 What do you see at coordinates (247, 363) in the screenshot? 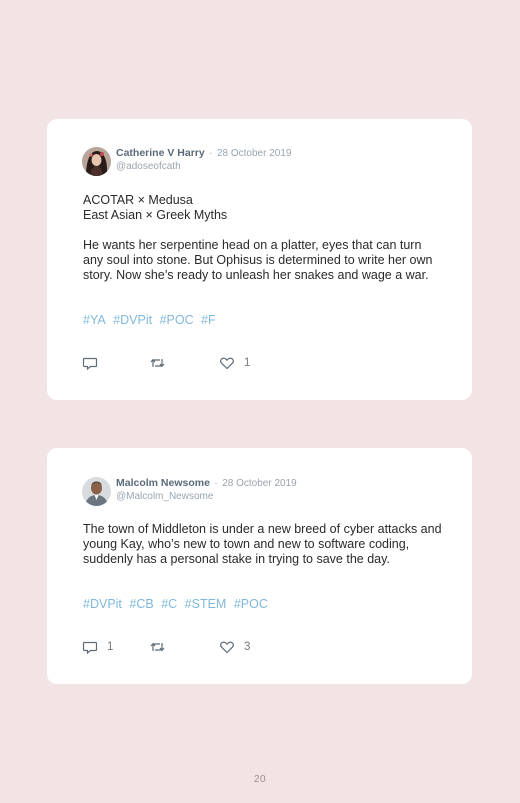
I see `like-count: 1` at bounding box center [247, 363].